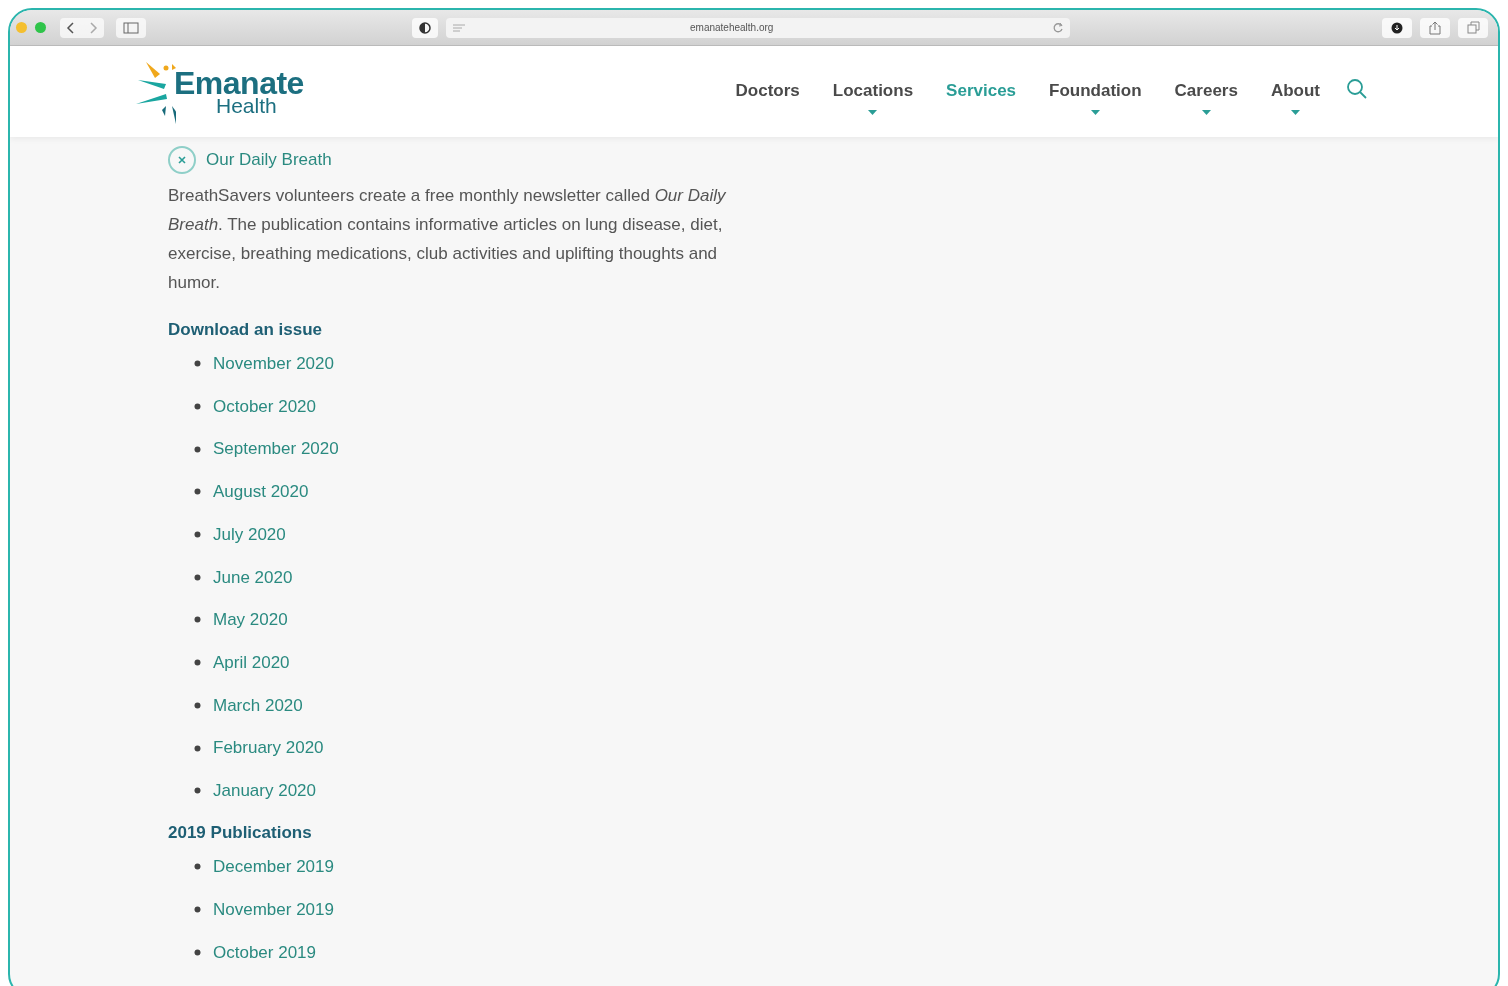 This screenshot has height=986, width=1508. I want to click on nav-link: Doctors, so click(767, 90).